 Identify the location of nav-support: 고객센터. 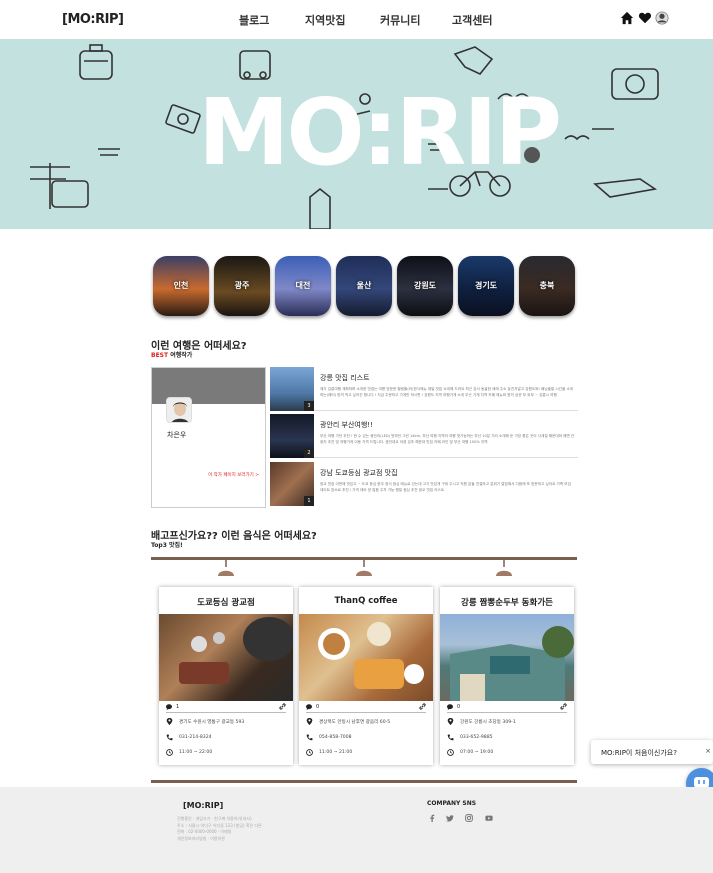
(472, 20).